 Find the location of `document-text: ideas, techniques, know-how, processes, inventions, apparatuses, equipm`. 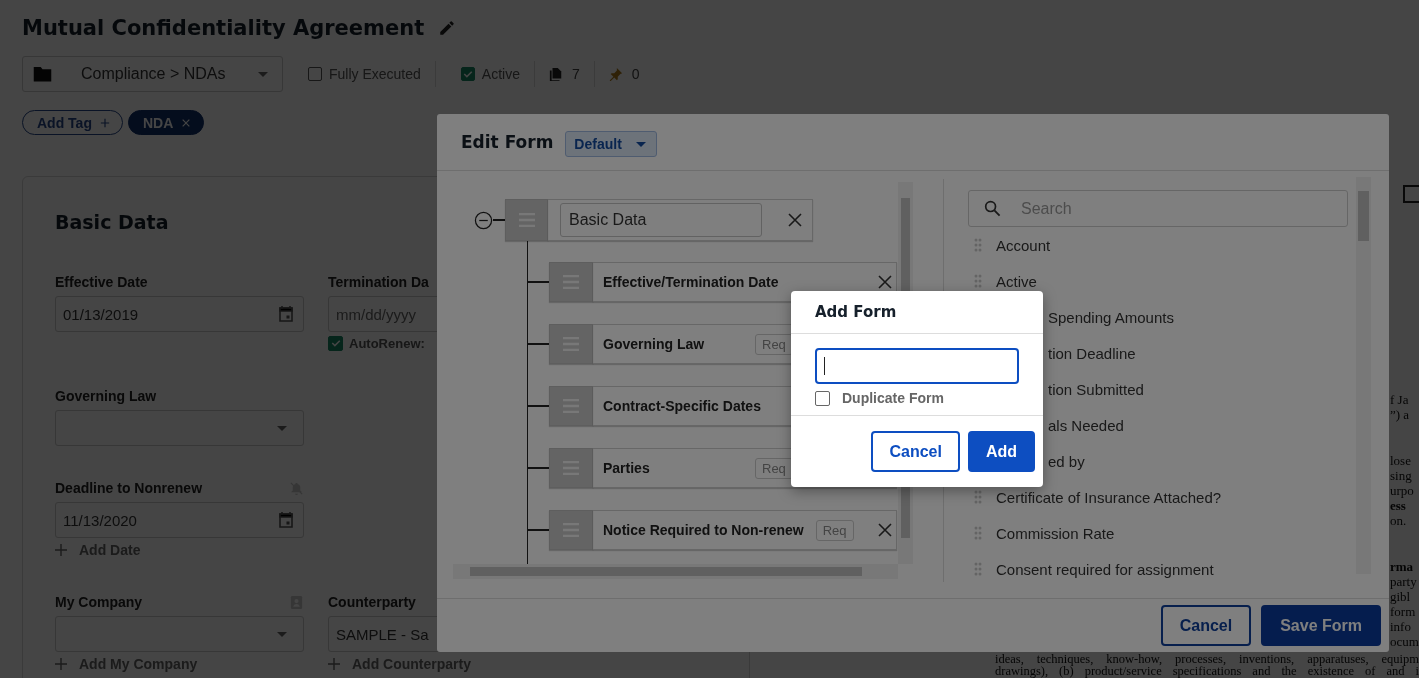

document-text: ideas, techniques, know-how, processes, inventions, apparatuses, equipm is located at coordinates (1207, 659).